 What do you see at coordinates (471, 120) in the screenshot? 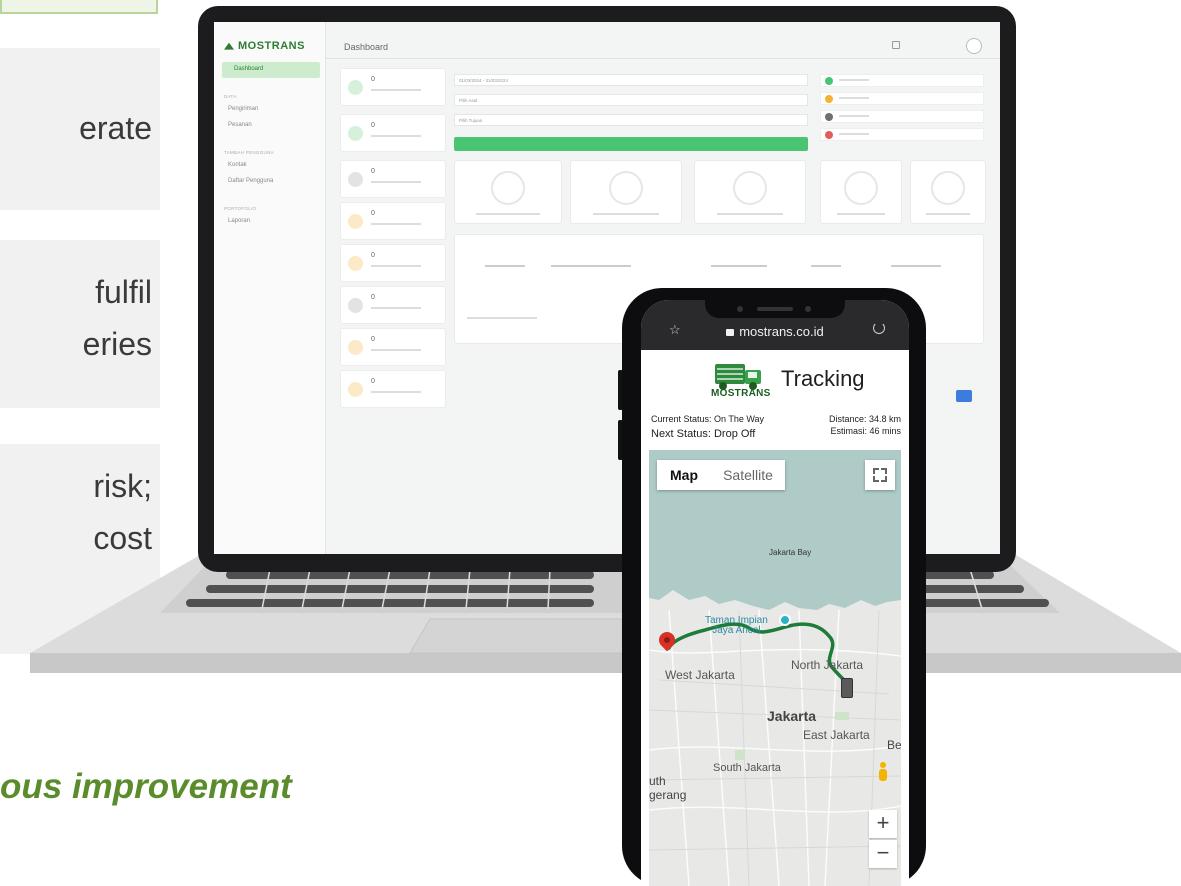
I see `destination-placeholder: Pilih Tujuan` at bounding box center [471, 120].